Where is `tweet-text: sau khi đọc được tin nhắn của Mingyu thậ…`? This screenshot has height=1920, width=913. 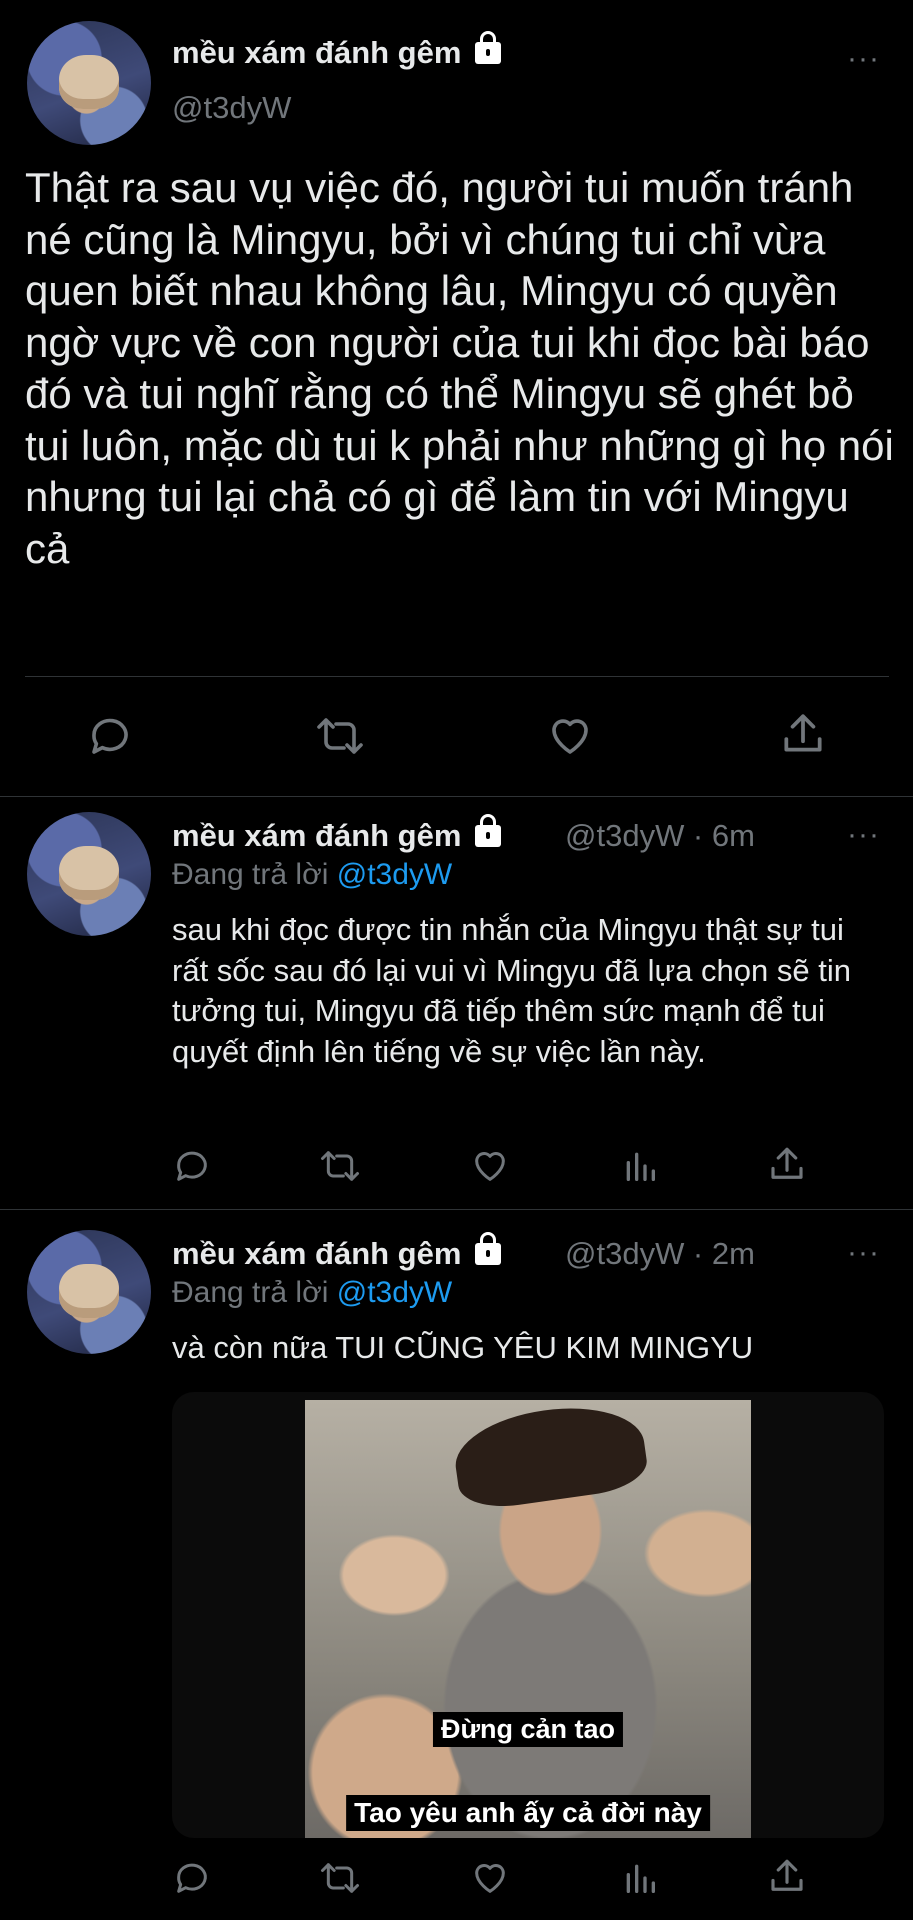
tweet-text: sau khi đọc được tin nhắn của Mingyu thậ… is located at coordinates (511, 990).